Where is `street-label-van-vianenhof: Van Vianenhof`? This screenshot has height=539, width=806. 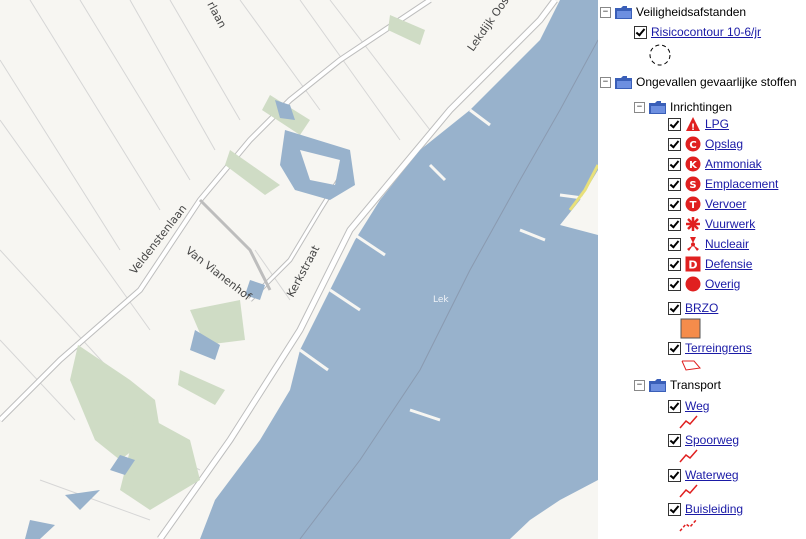 street-label-van-vianenhof: Van Vianenhof is located at coordinates (218, 274).